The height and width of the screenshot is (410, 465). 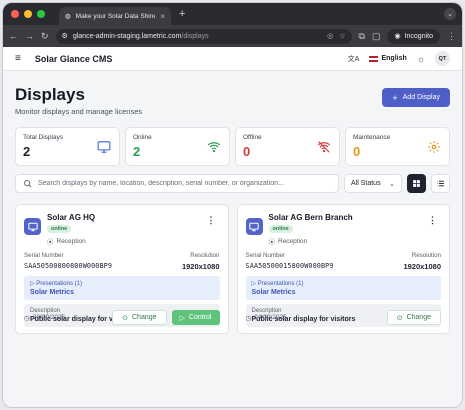 I want to click on search-box, so click(x=177, y=183).